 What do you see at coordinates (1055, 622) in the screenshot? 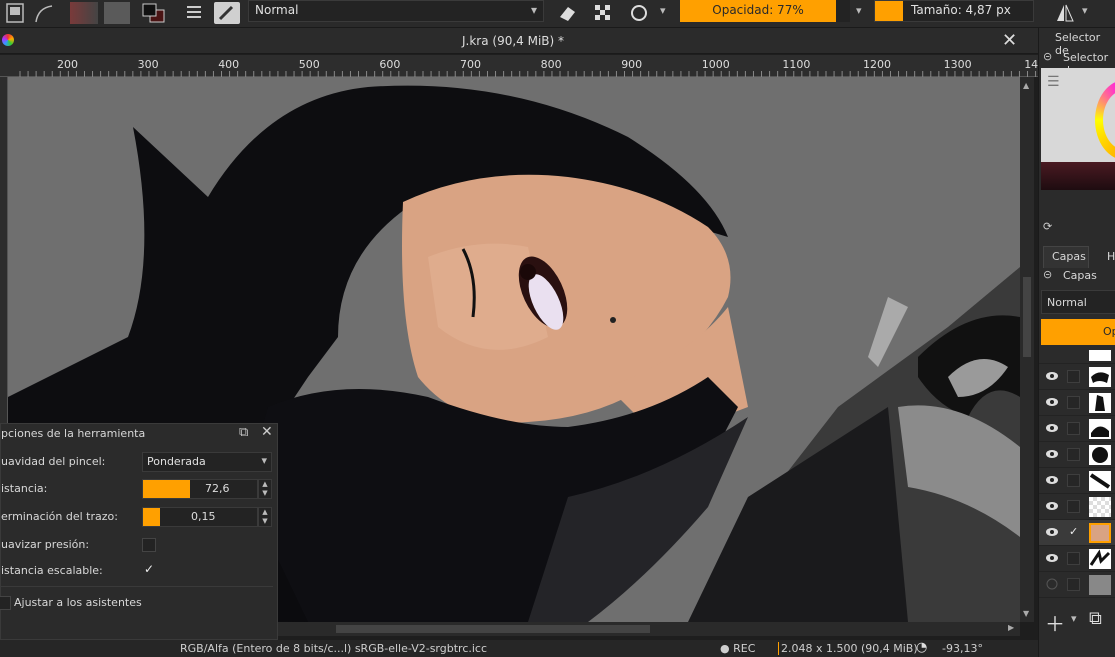
I see `add-layer-icon: ＋` at bounding box center [1055, 622].